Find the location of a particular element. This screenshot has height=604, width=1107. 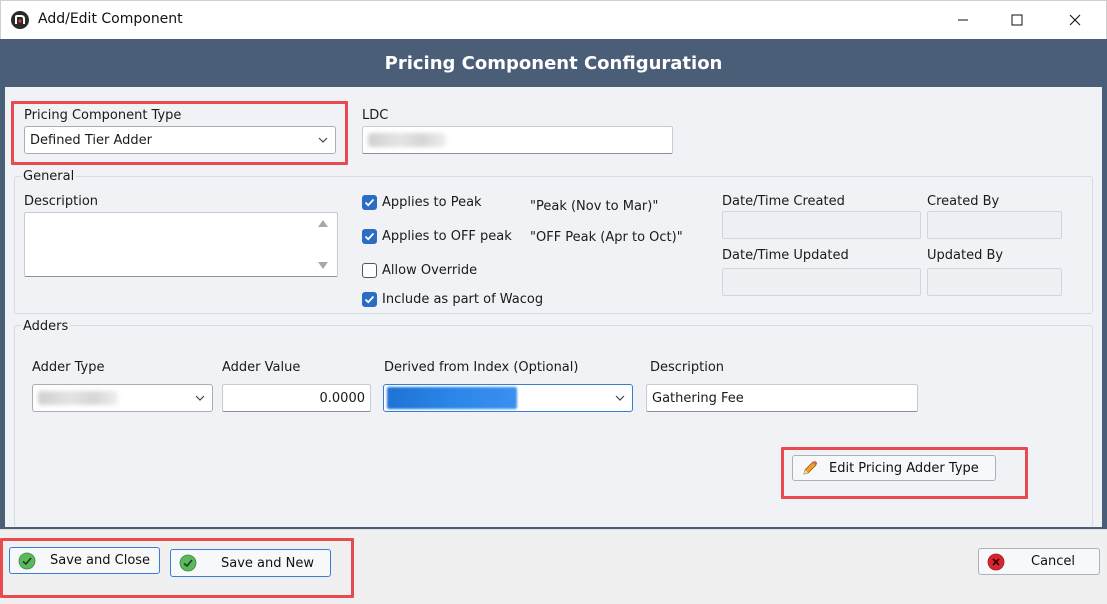

adders-group-label: Adders is located at coordinates (46, 326).